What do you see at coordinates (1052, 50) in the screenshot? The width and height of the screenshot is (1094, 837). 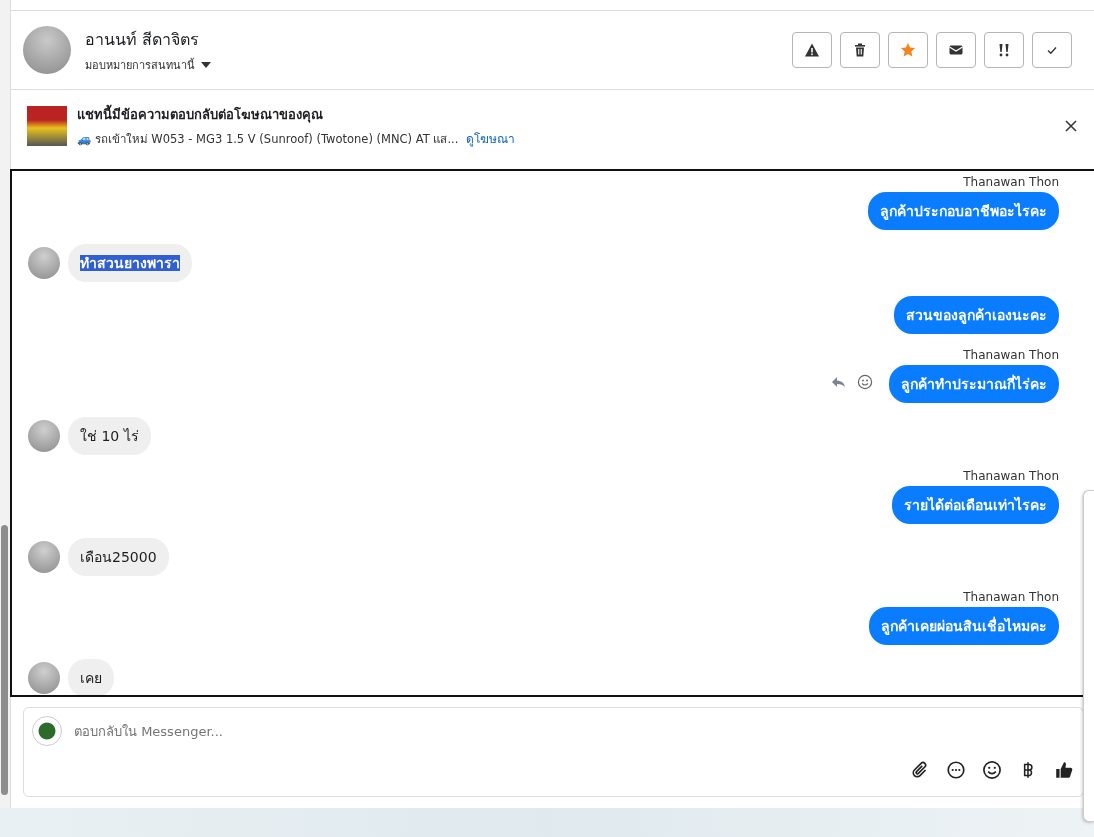 I see `checkmark-button` at bounding box center [1052, 50].